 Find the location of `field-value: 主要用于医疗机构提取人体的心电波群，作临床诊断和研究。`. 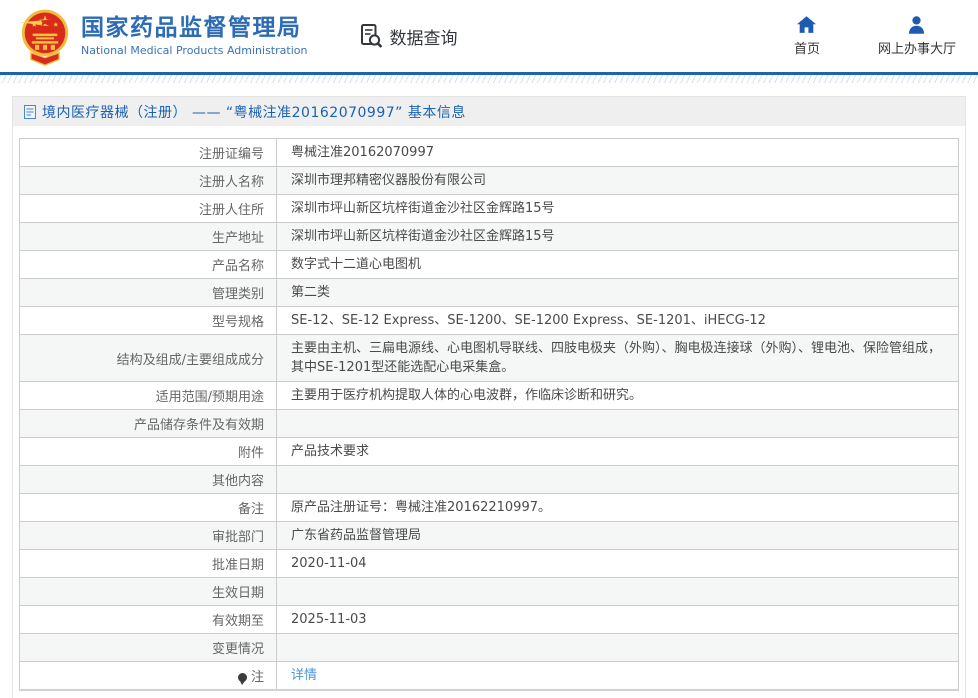

field-value: 主要用于医疗机构提取人体的心电波群，作临床诊断和研究。 is located at coordinates (617, 395).